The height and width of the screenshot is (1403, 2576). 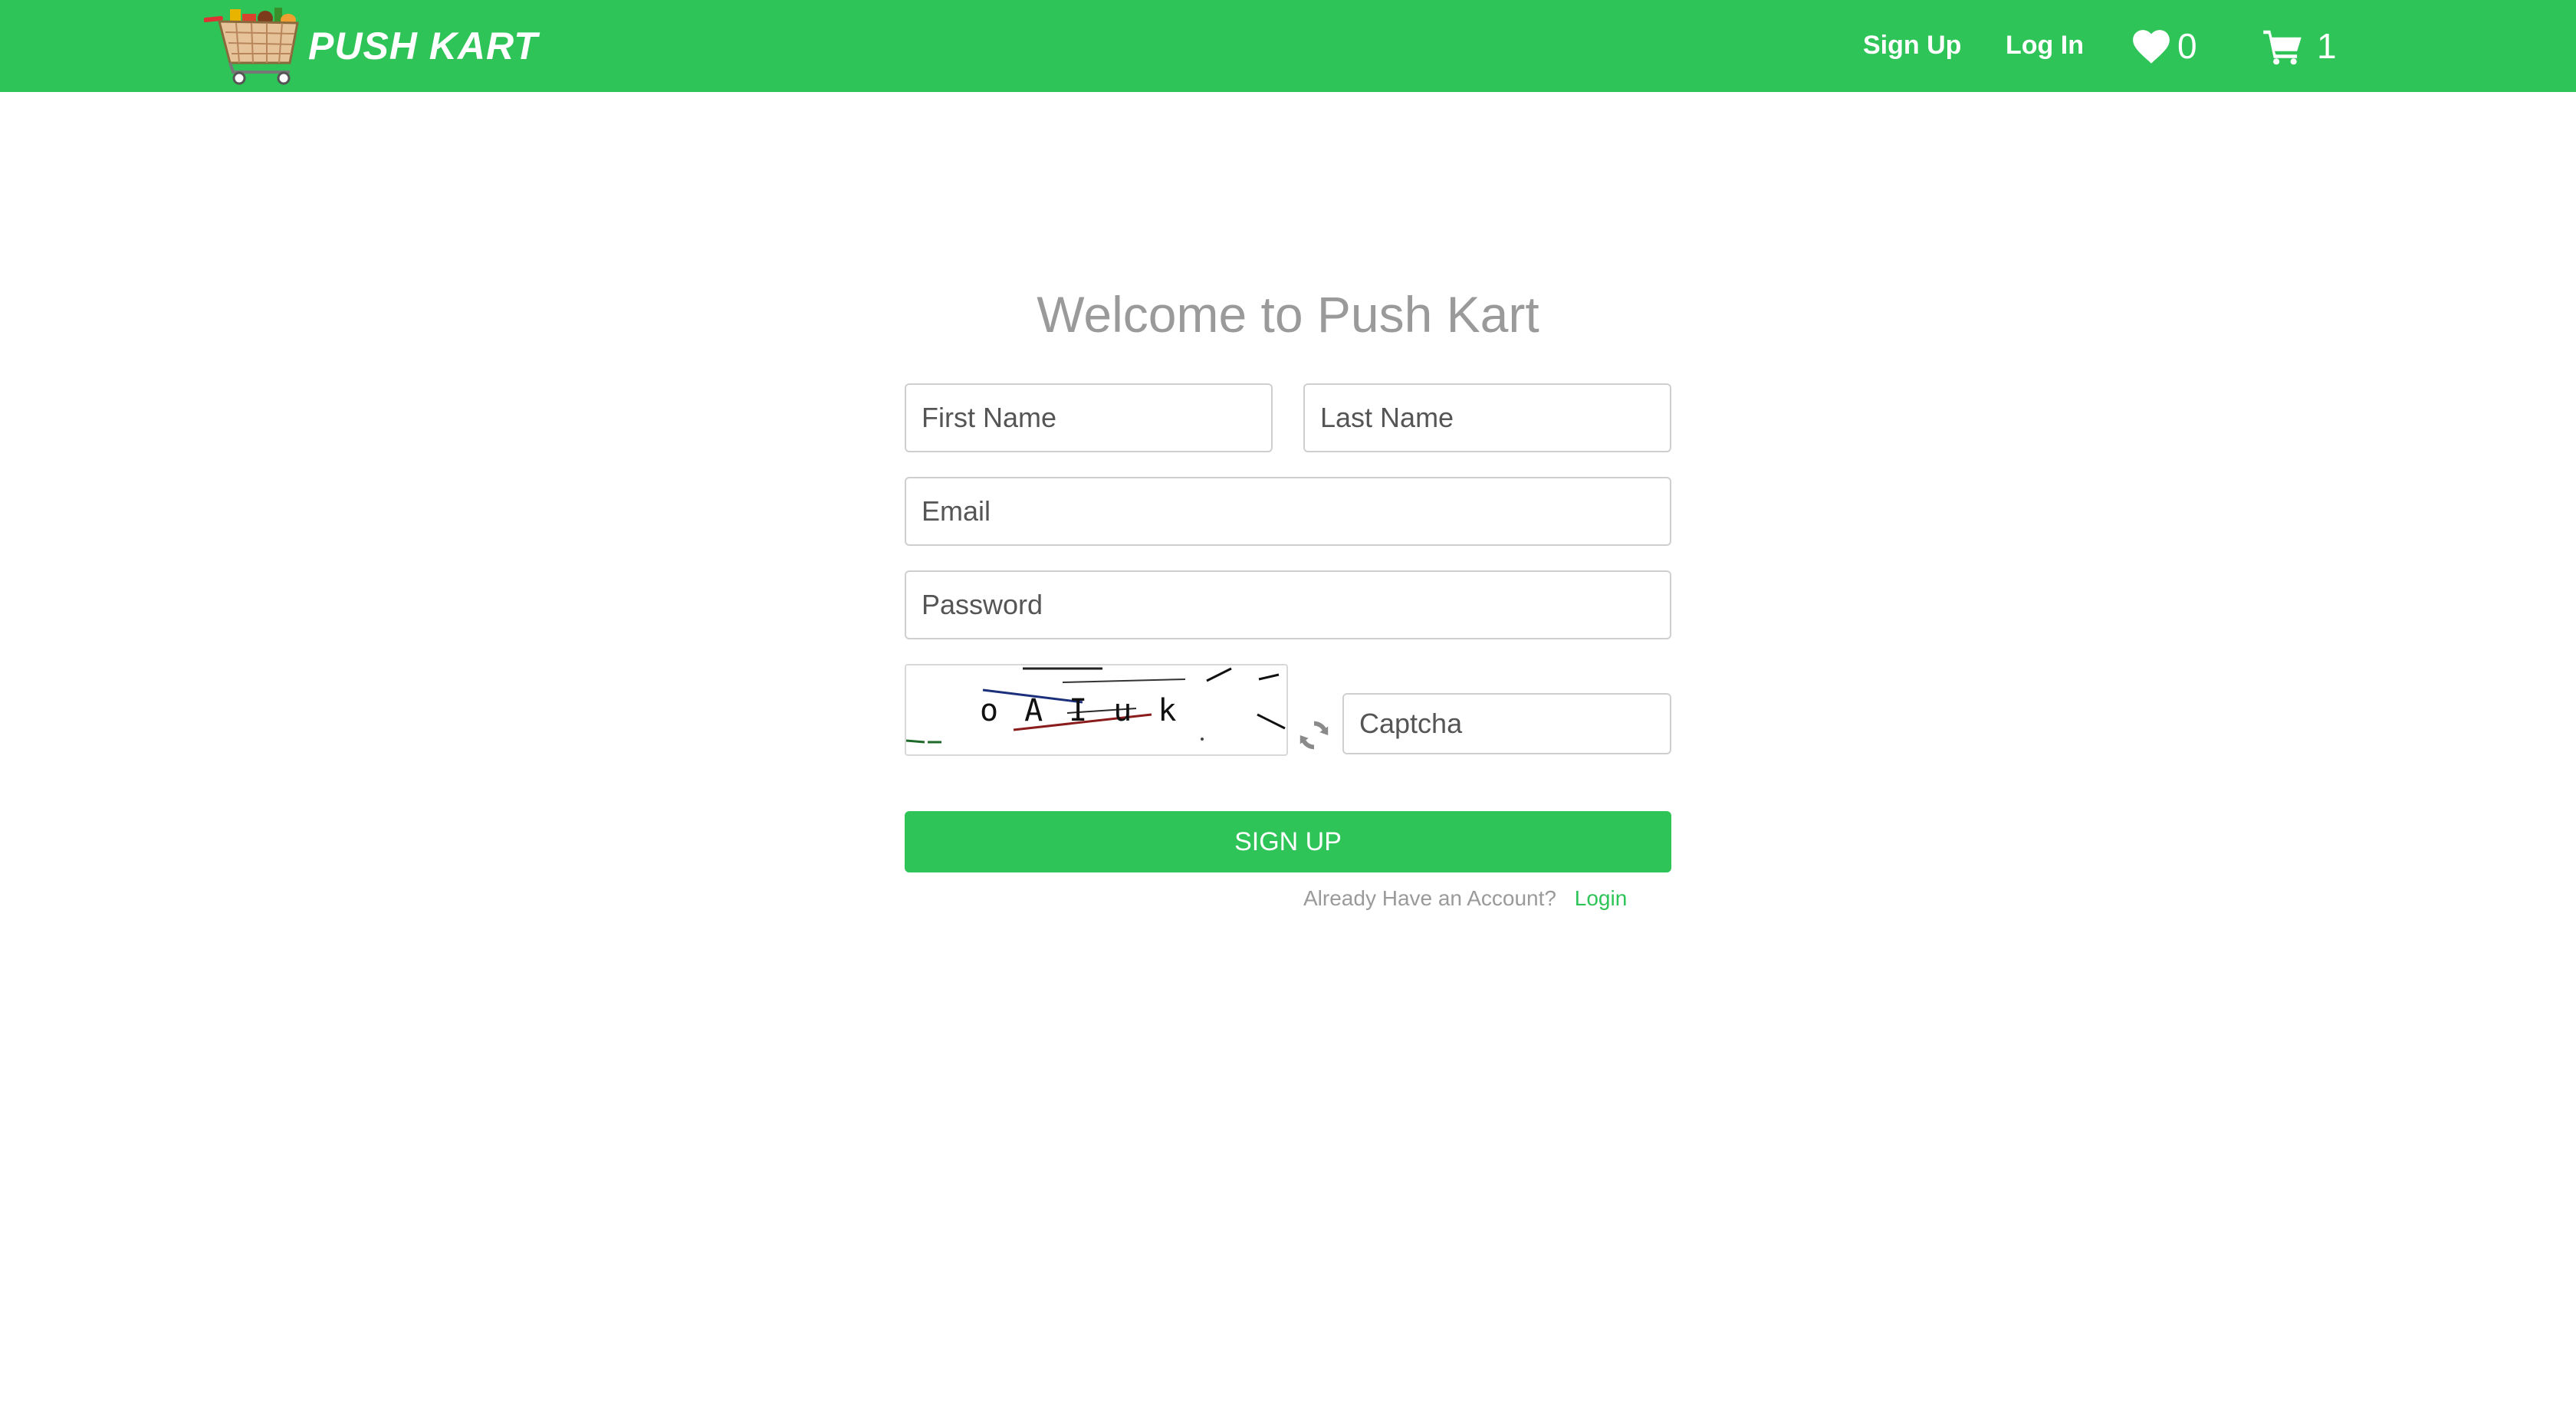 I want to click on refresh-icon, so click(x=1315, y=735).